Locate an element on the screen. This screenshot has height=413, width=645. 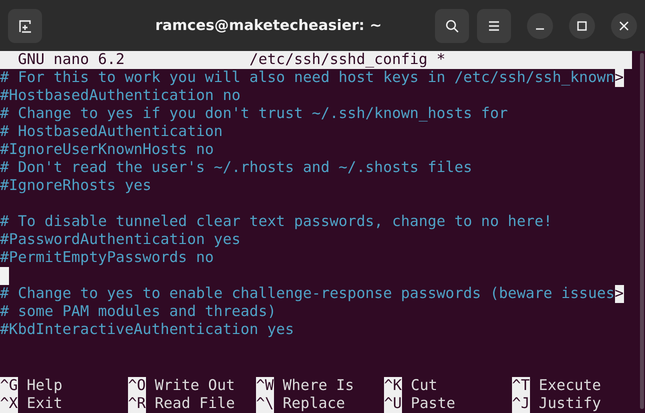
shortcut-label: Help is located at coordinates (44, 386).